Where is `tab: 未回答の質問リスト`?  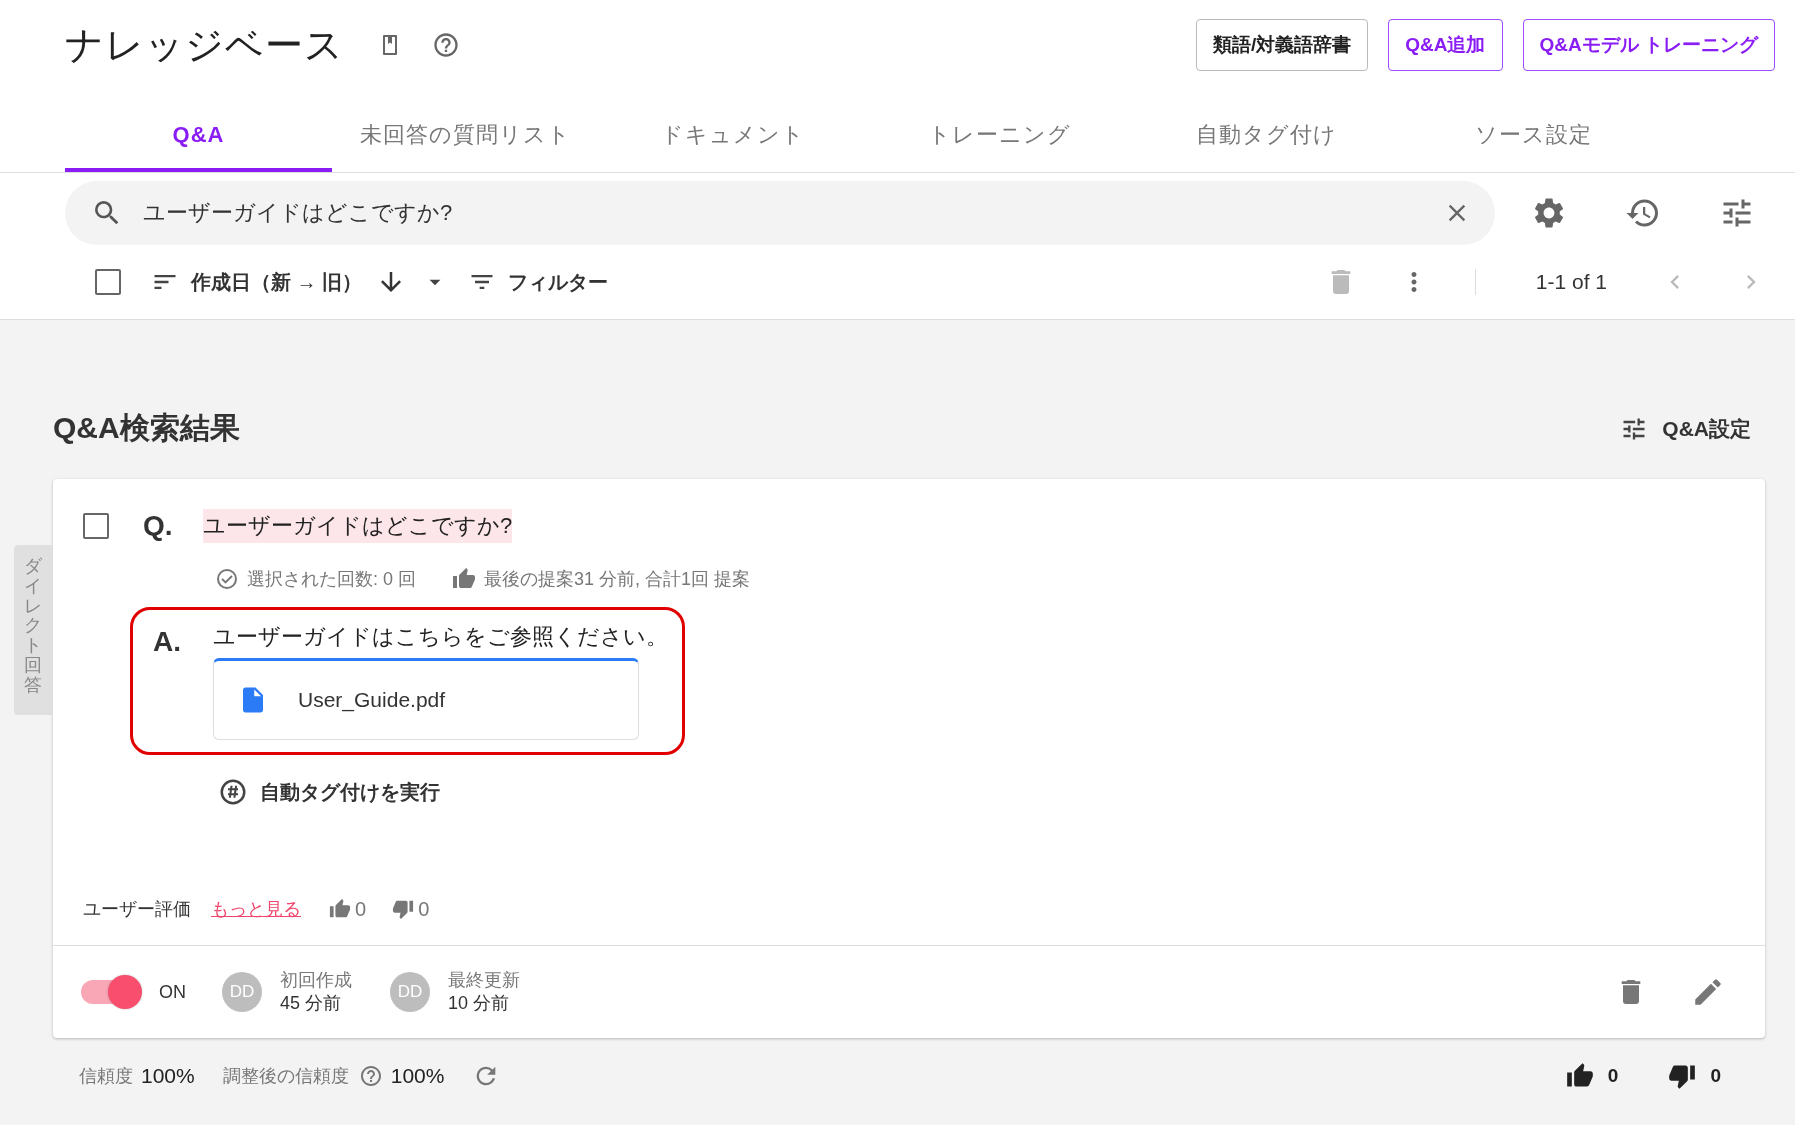 tab: 未回答の質問リスト is located at coordinates (465, 144).